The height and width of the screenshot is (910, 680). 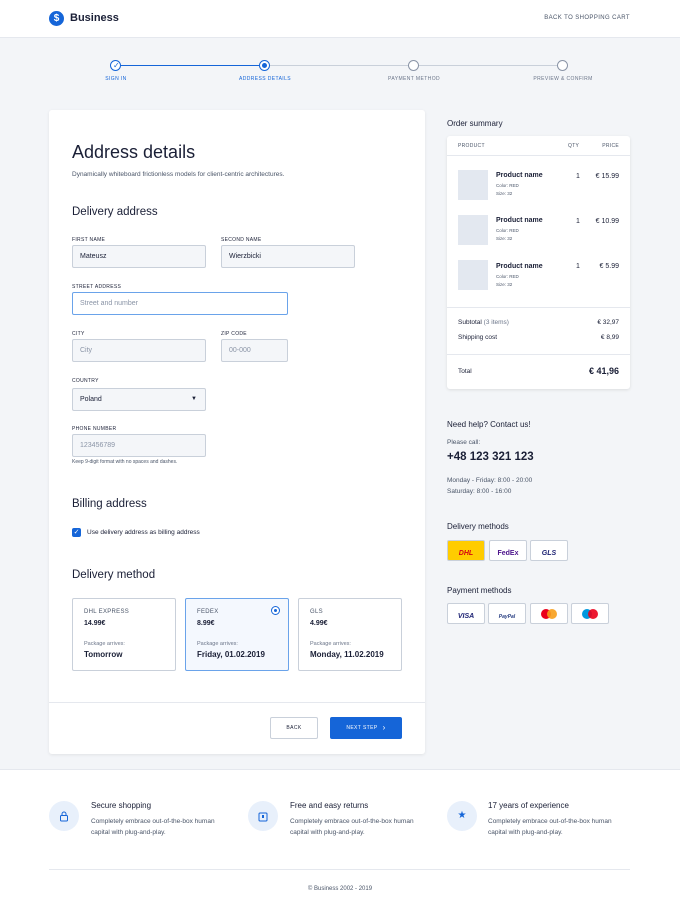 What do you see at coordinates (462, 816) in the screenshot?
I see `star-icon: ★` at bounding box center [462, 816].